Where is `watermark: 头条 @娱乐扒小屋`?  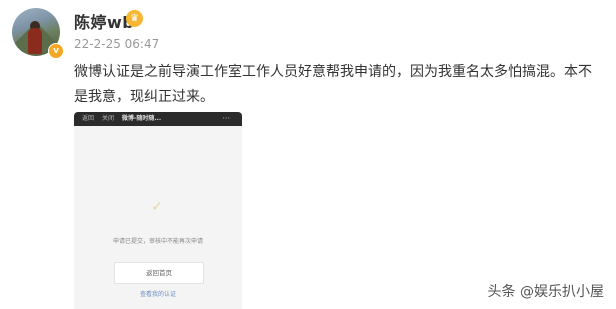 watermark: 头条 @娱乐扒小屋 is located at coordinates (545, 292).